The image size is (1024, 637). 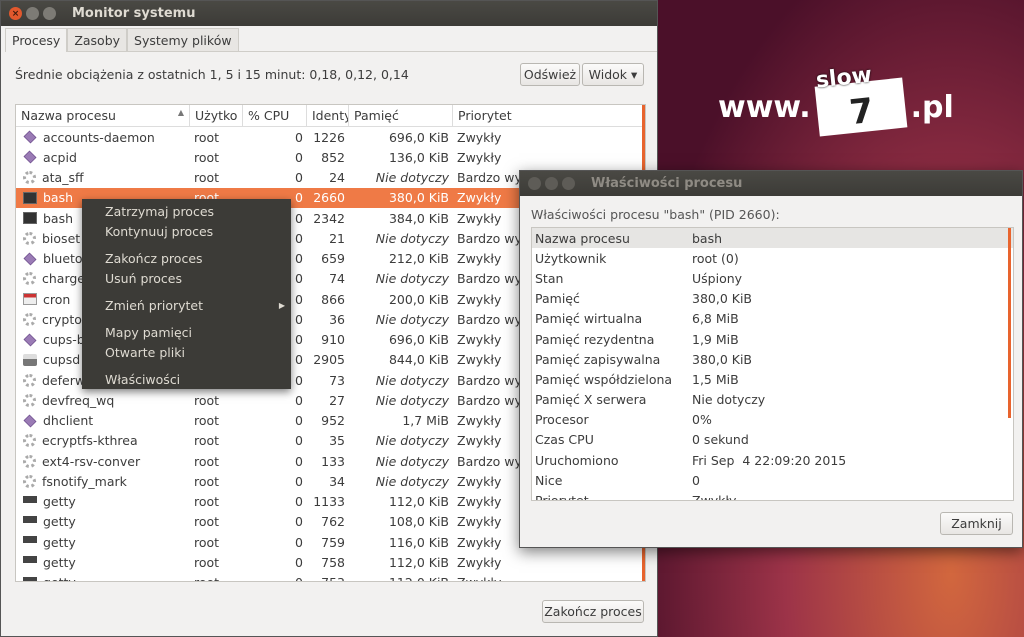 What do you see at coordinates (30, 421) in the screenshot?
I see `daemon-icon` at bounding box center [30, 421].